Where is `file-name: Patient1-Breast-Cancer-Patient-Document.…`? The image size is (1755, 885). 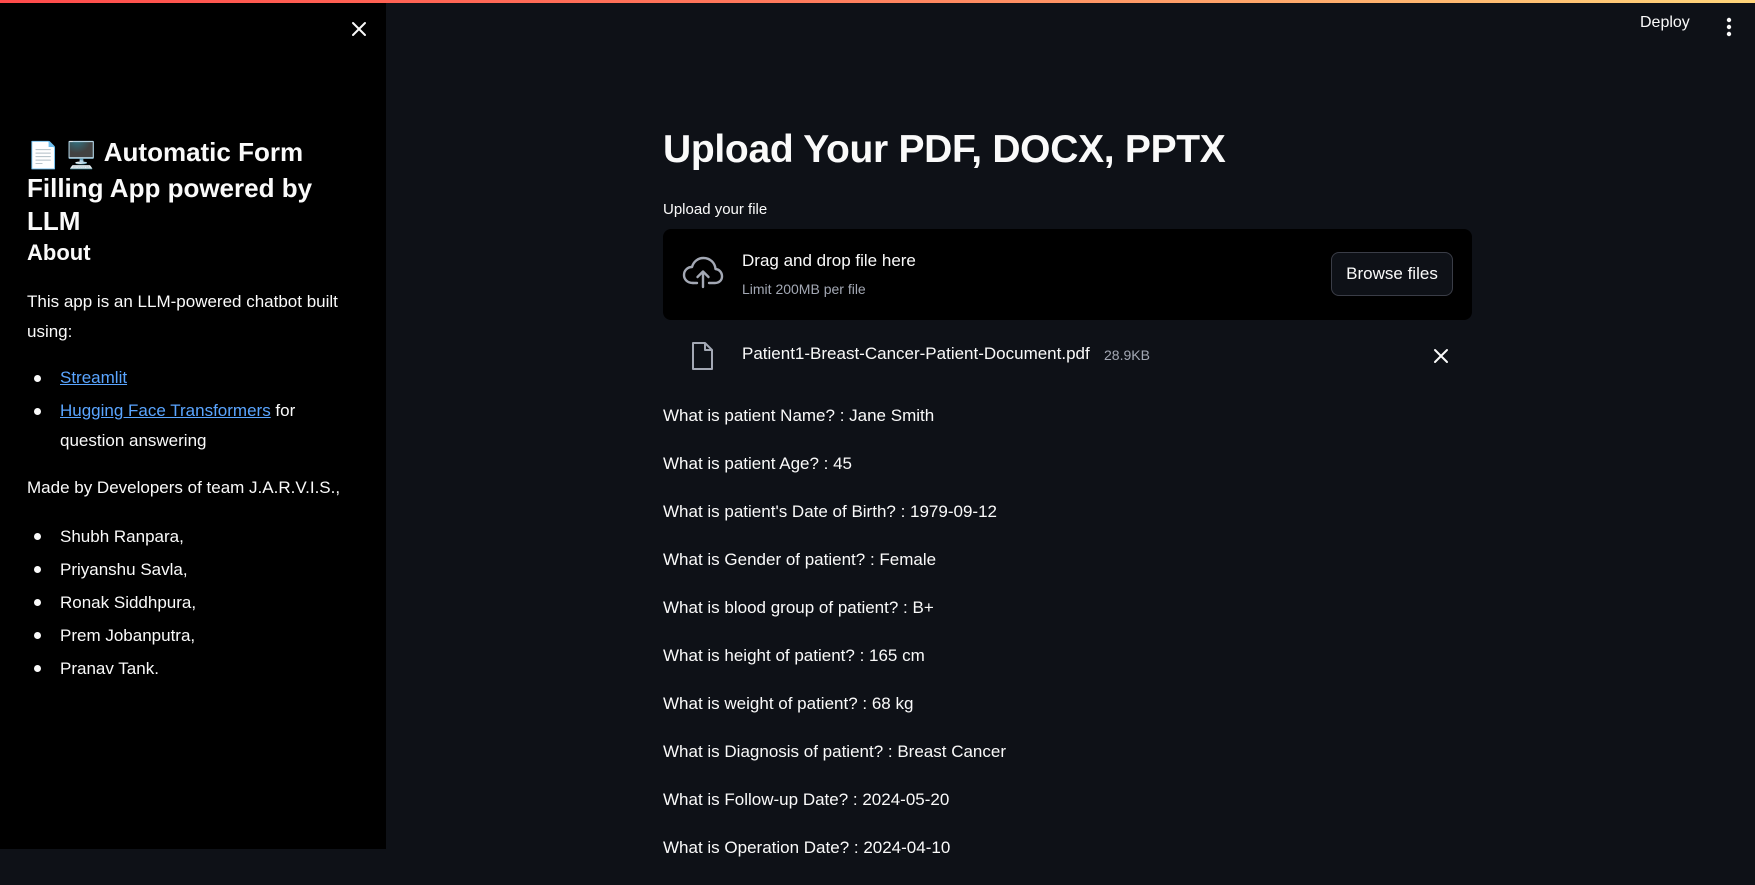 file-name: Patient1-Breast-Cancer-Patient-Document.… is located at coordinates (916, 353).